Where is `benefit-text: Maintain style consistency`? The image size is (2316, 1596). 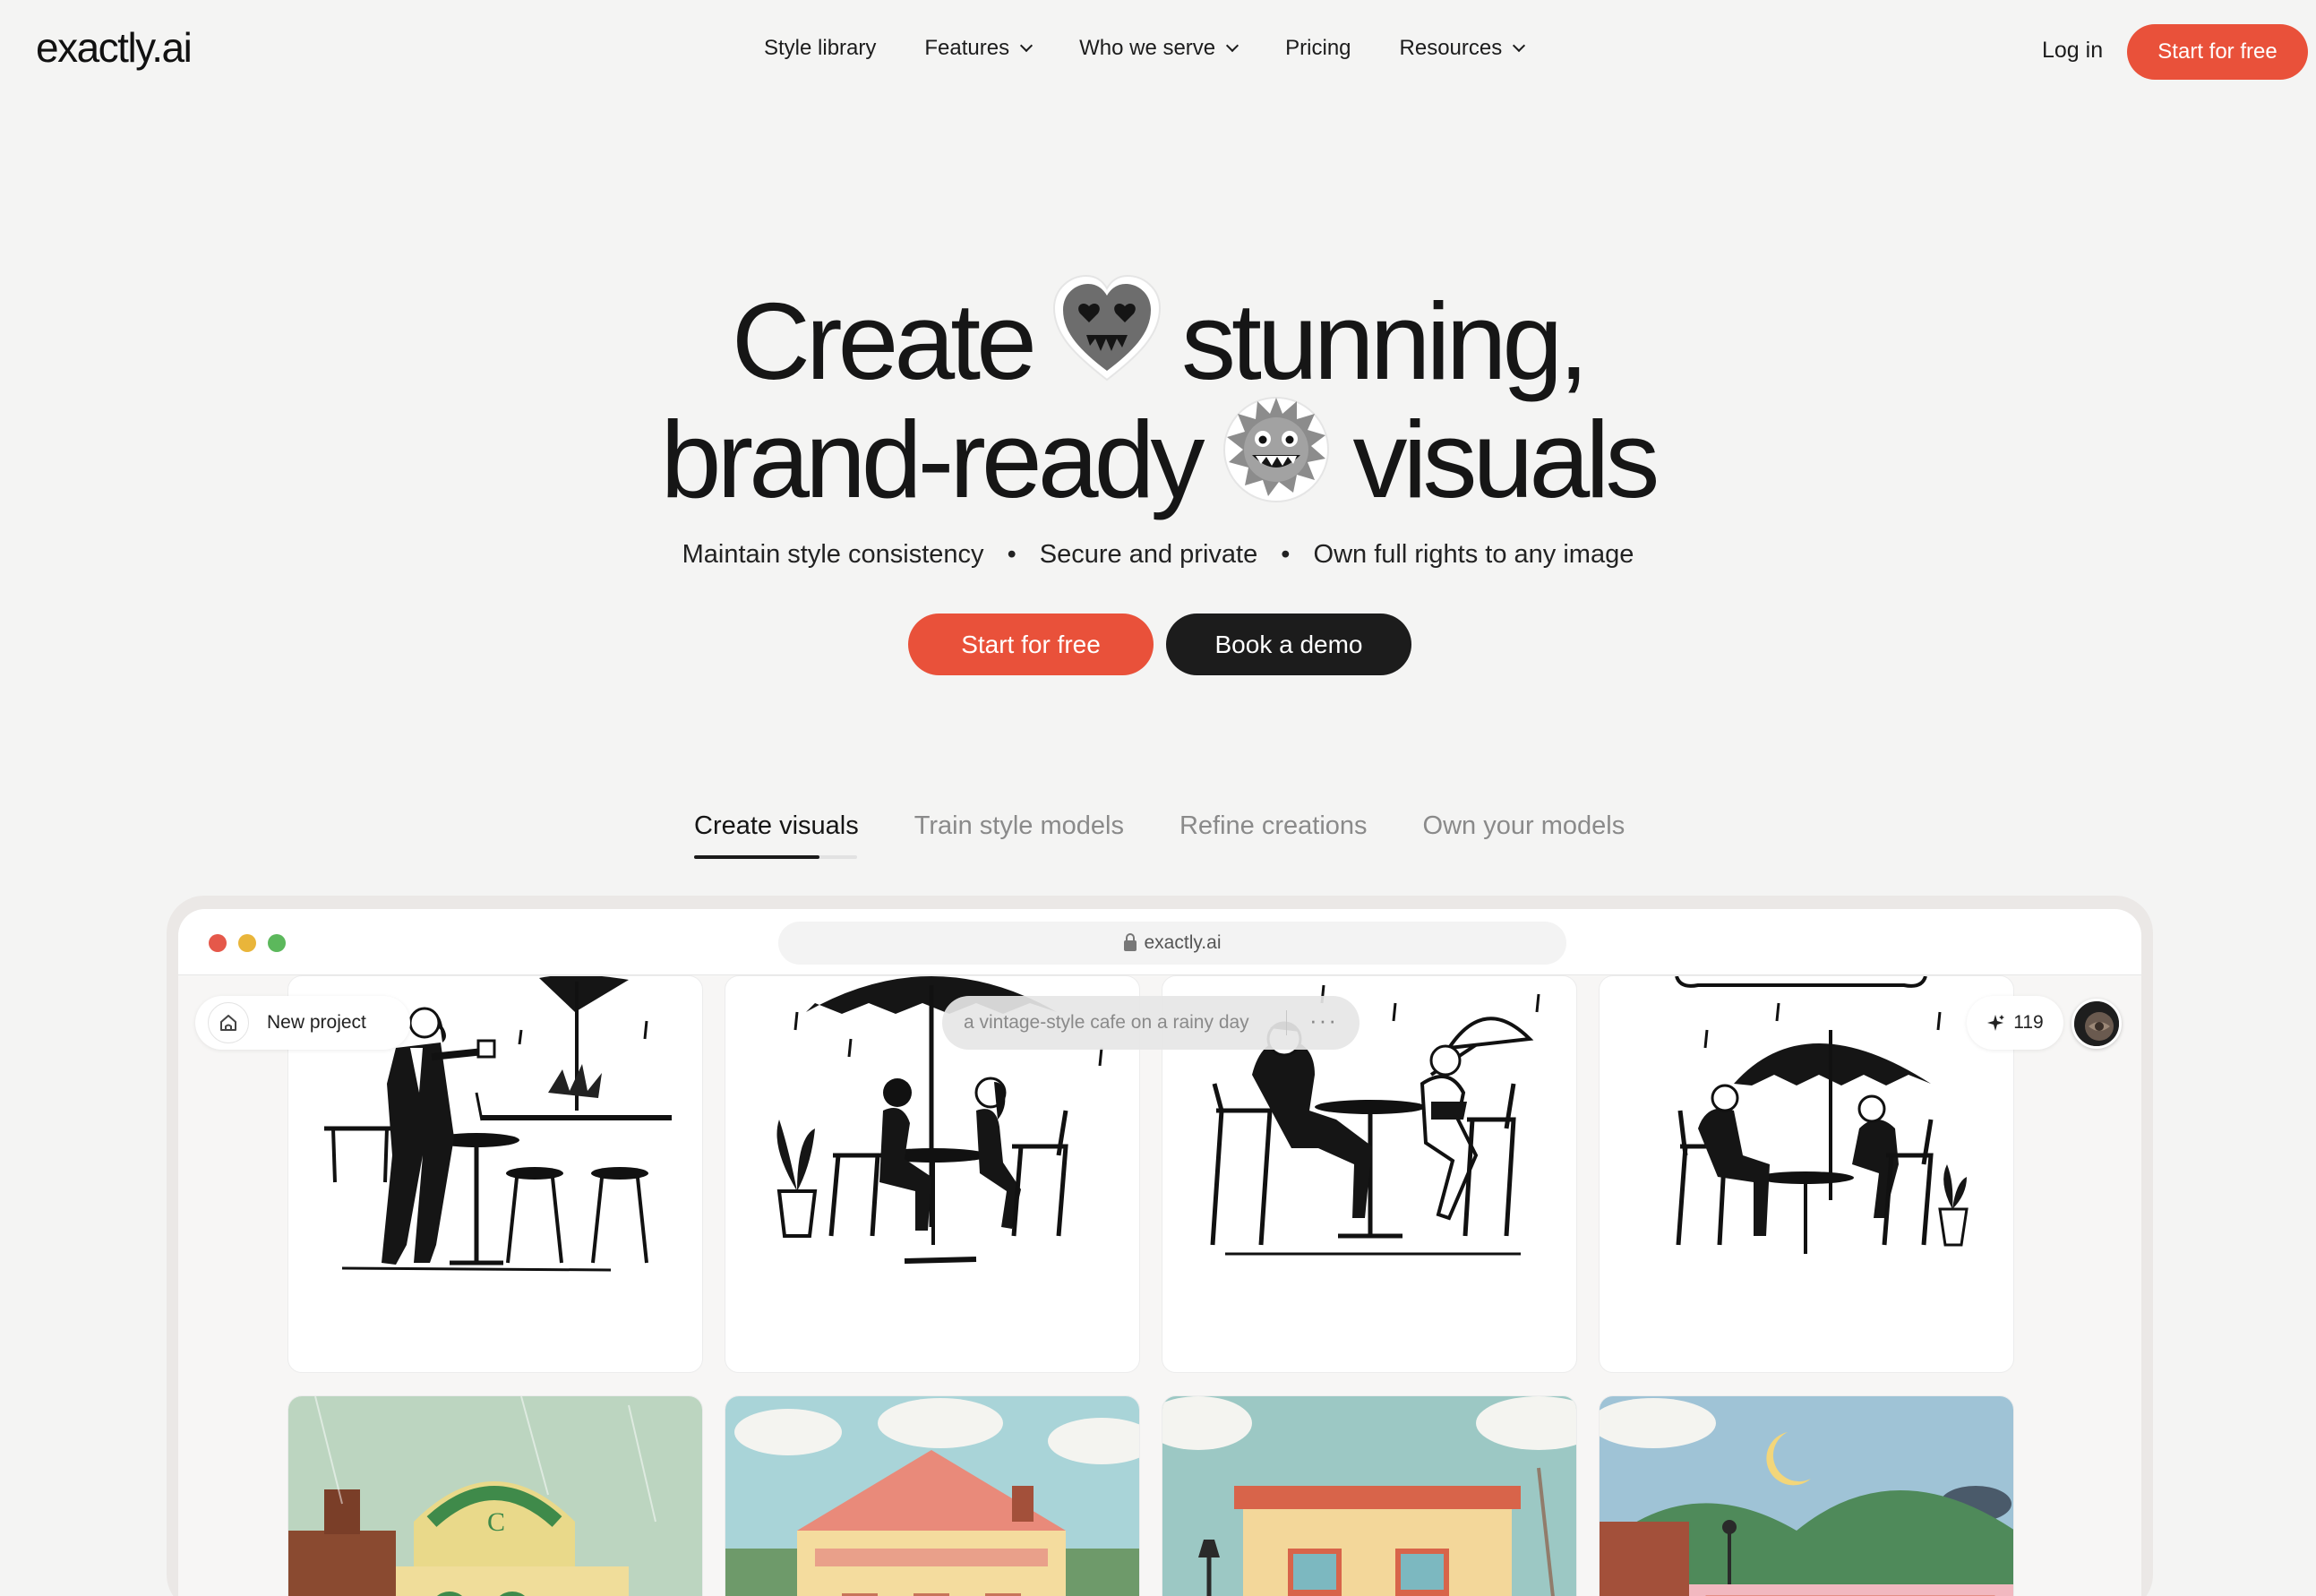
benefit-text: Maintain style consistency is located at coordinates (833, 554).